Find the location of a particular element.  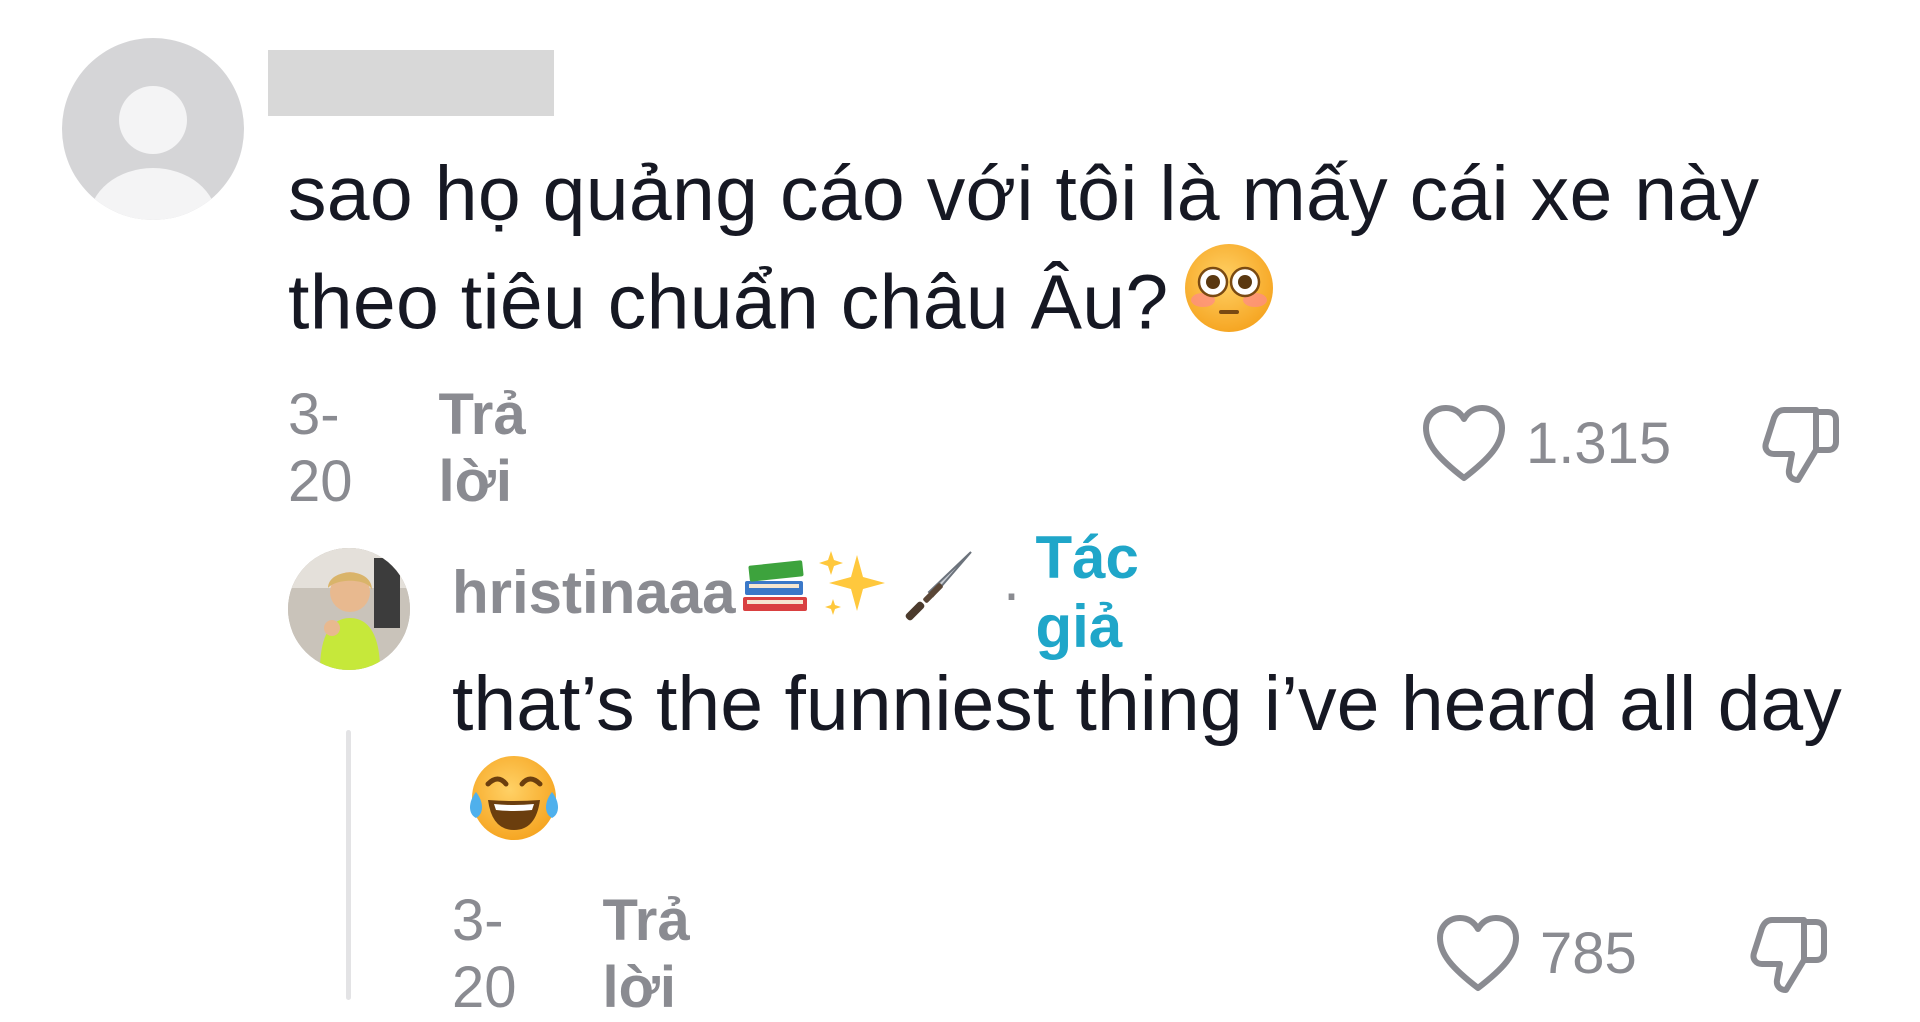

books-emoji-icon is located at coordinates (775, 592).